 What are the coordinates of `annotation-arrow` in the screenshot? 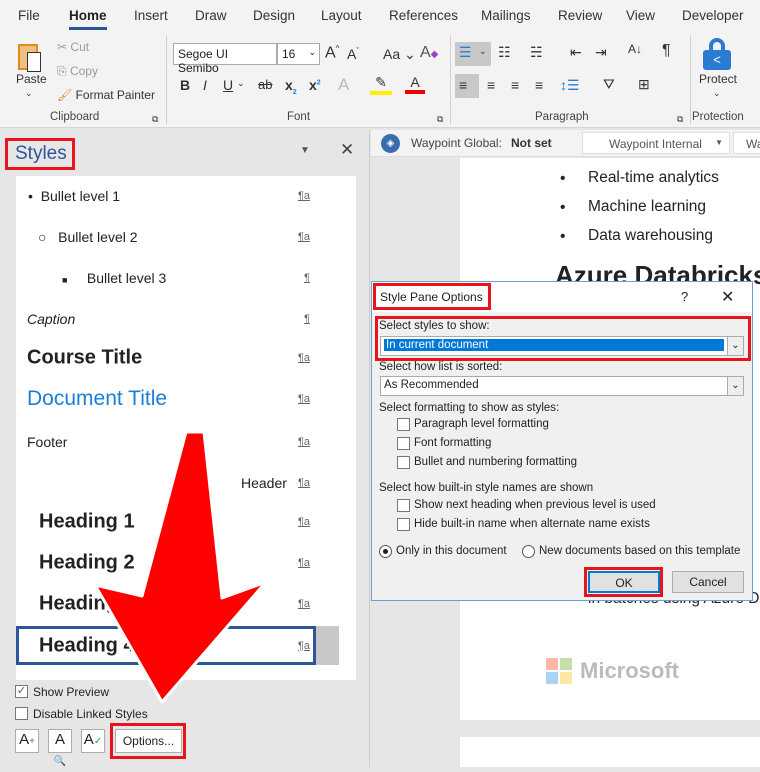 It's located at (180, 567).